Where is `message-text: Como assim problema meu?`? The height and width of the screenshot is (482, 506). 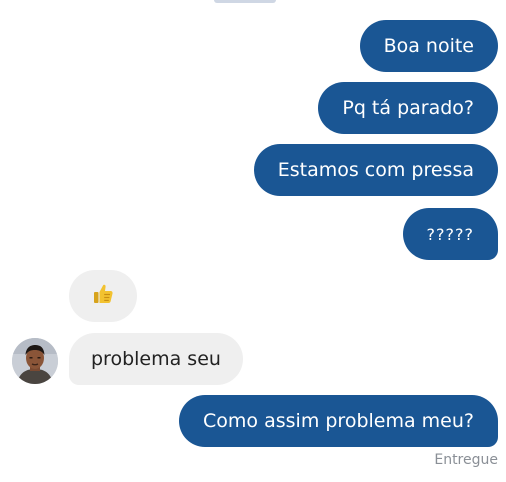 message-text: Como assim problema meu? is located at coordinates (338, 421).